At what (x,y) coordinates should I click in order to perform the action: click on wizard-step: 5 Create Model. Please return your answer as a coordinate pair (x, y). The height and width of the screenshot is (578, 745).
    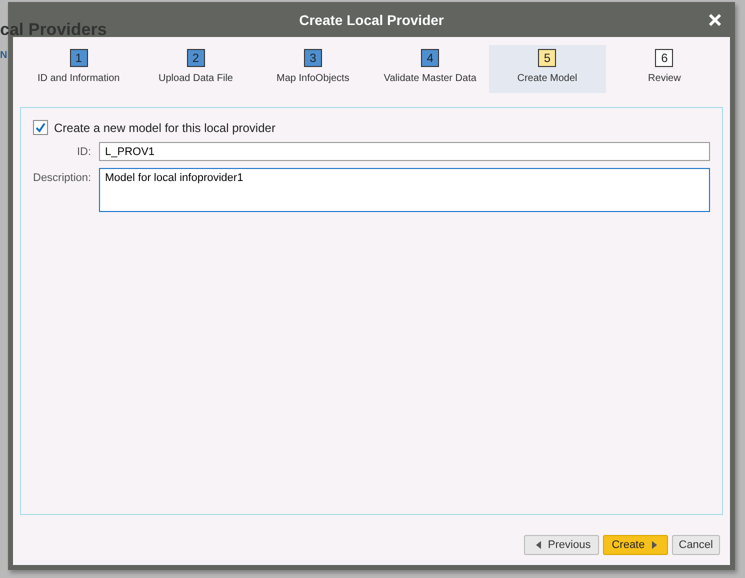
    Looking at the image, I should click on (547, 69).